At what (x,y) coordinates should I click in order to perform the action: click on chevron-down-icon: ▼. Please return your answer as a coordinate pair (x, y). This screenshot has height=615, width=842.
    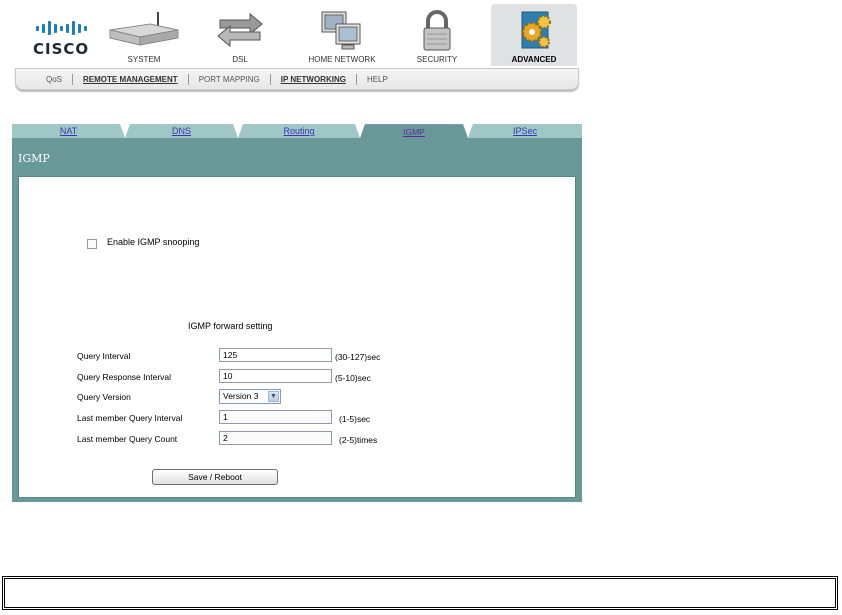
    Looking at the image, I should click on (273, 396).